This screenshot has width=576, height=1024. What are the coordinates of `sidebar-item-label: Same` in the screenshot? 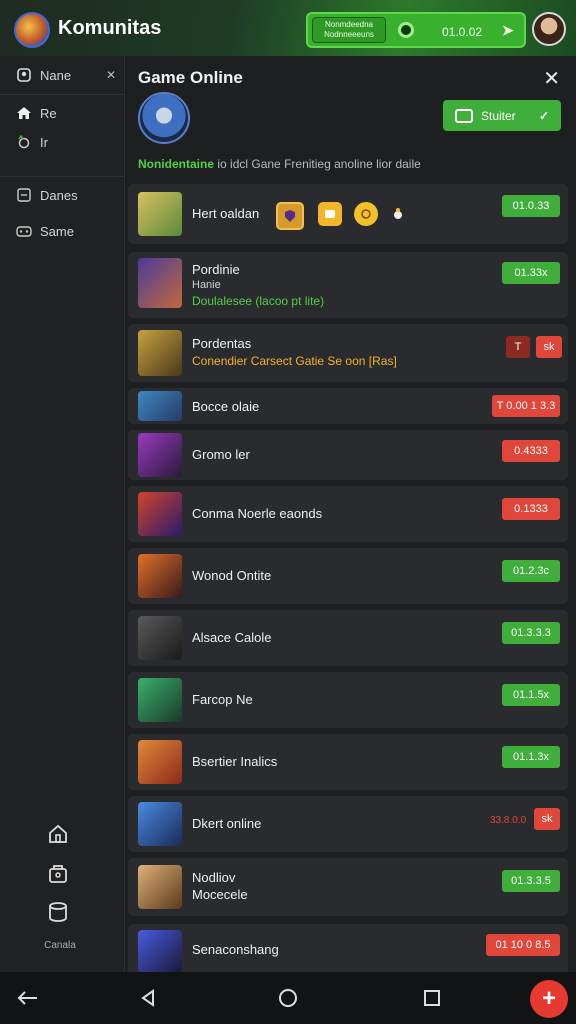 It's located at (57, 231).